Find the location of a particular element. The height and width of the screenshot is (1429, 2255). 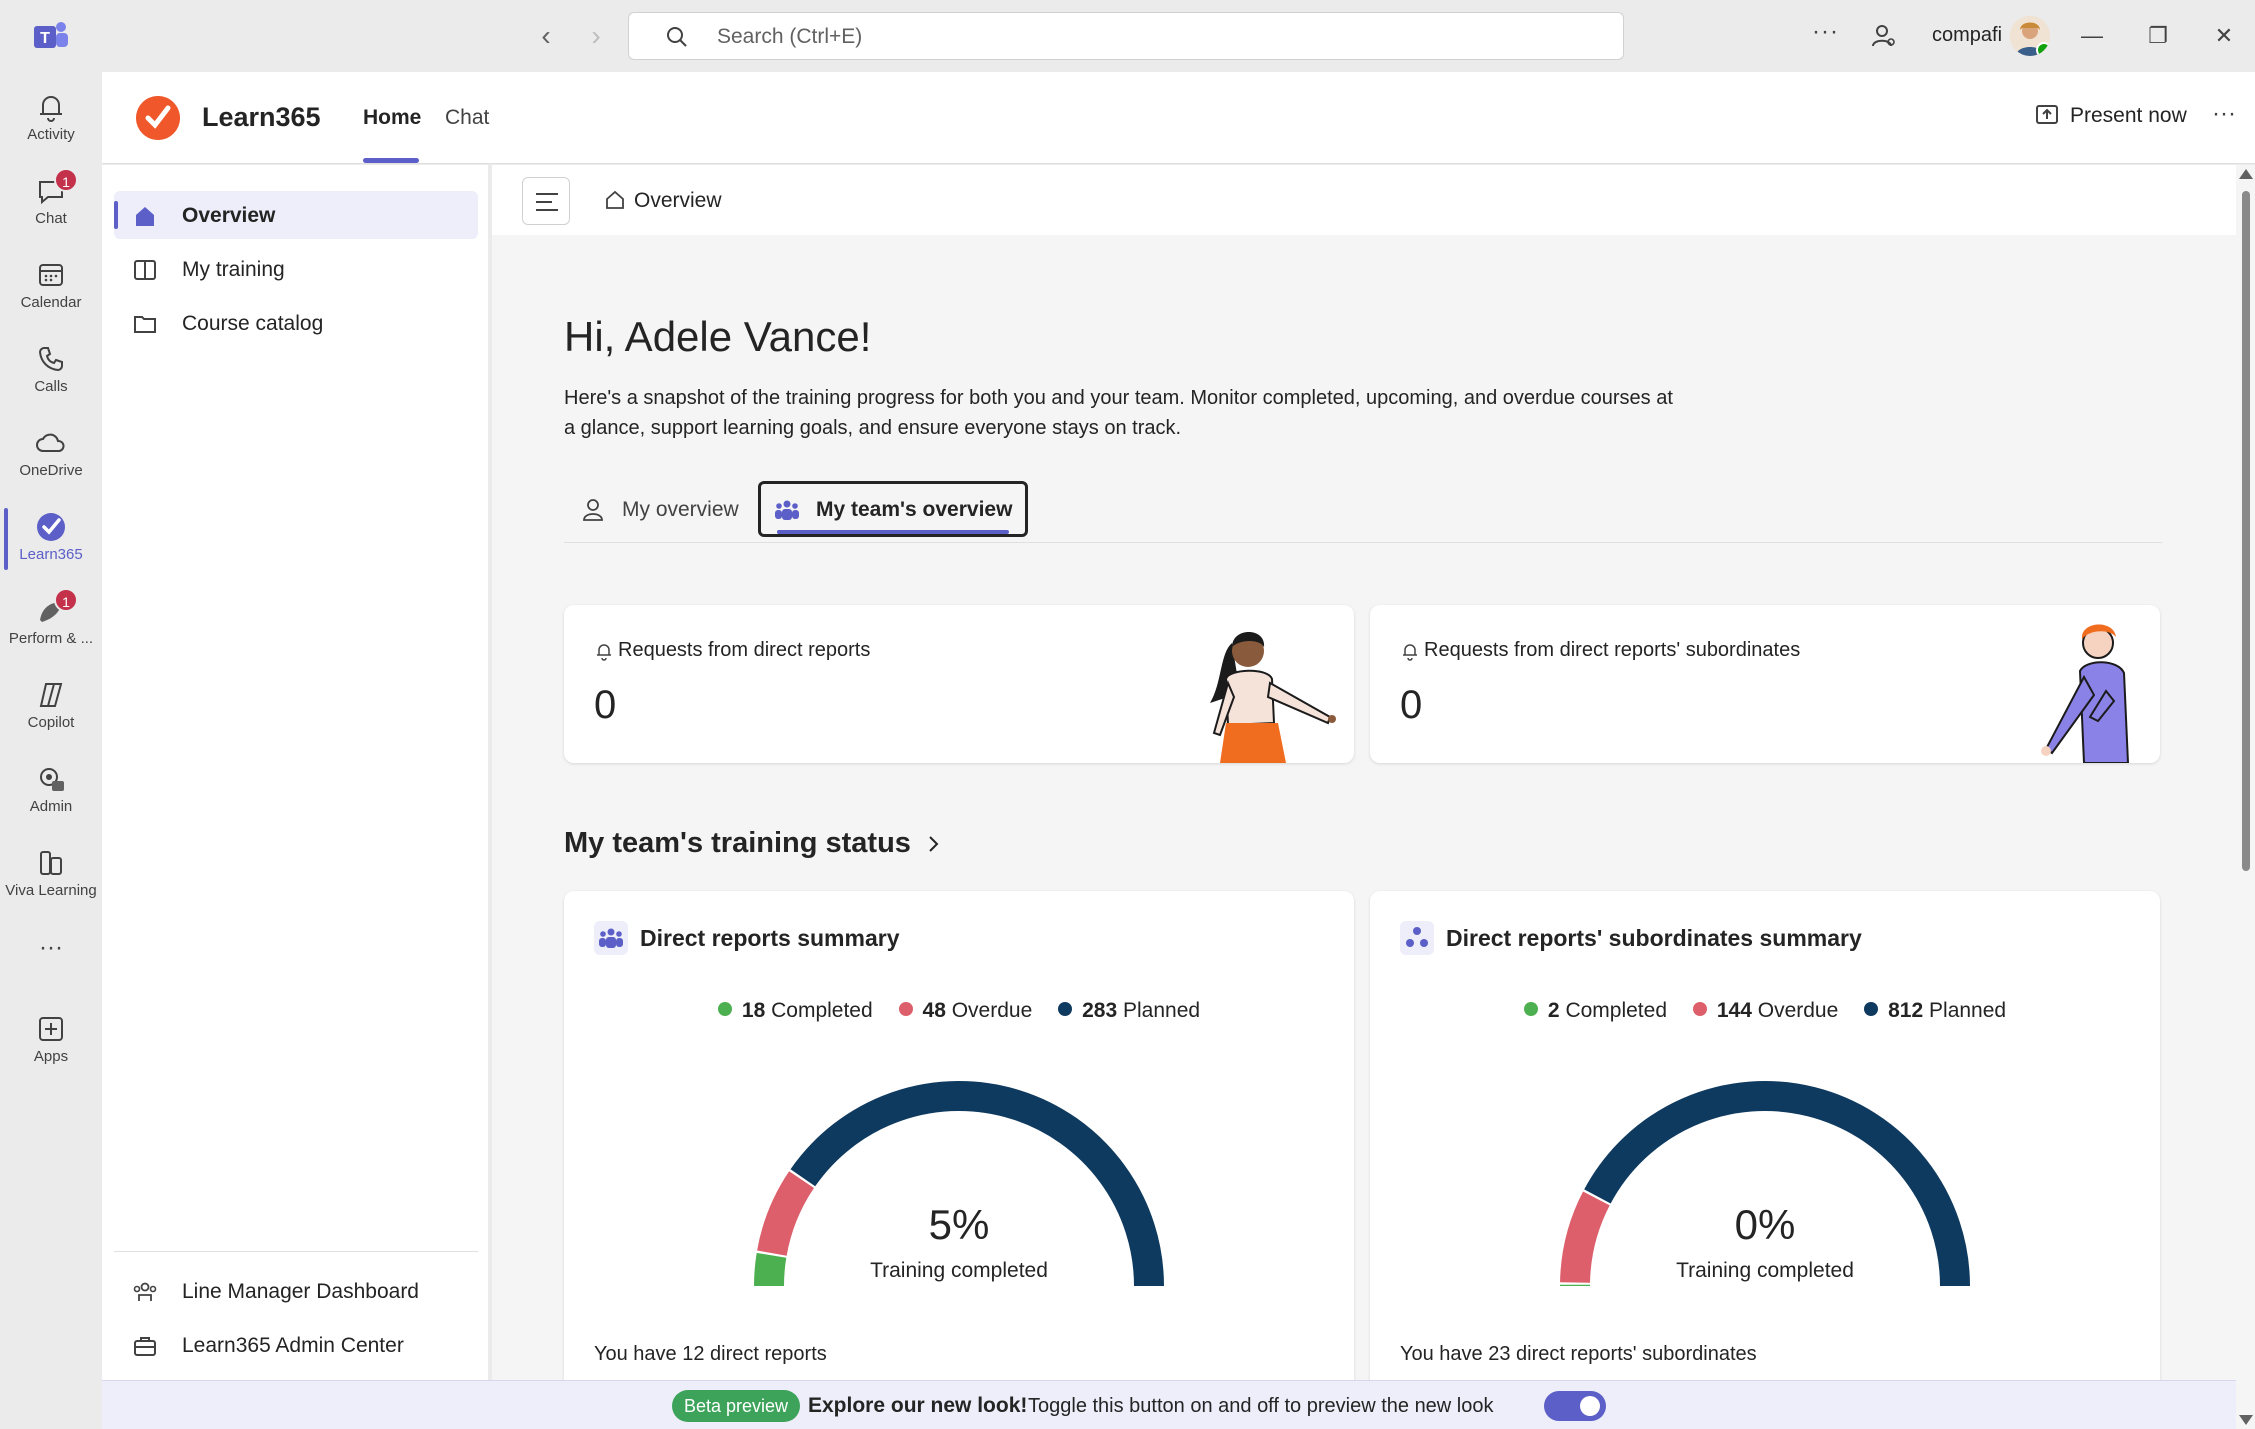

legend-planned: 283 Planned is located at coordinates (1129, 1011).